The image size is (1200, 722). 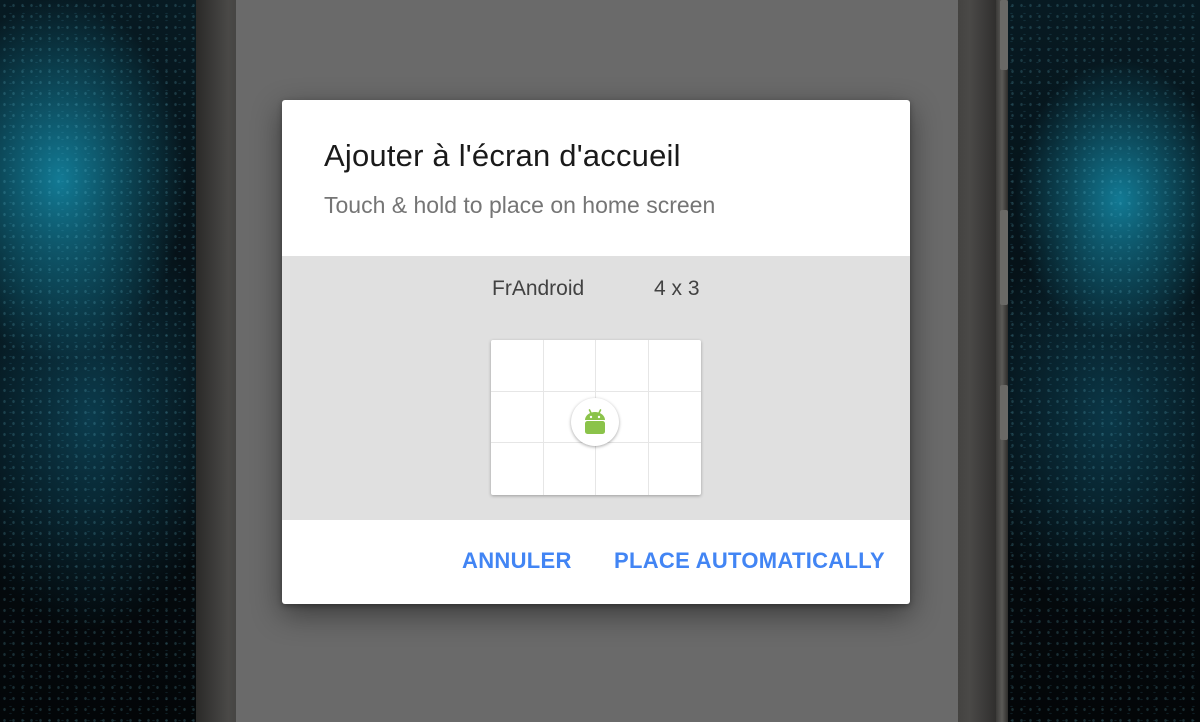 What do you see at coordinates (1002, 361) in the screenshot?
I see `phone-side-rail` at bounding box center [1002, 361].